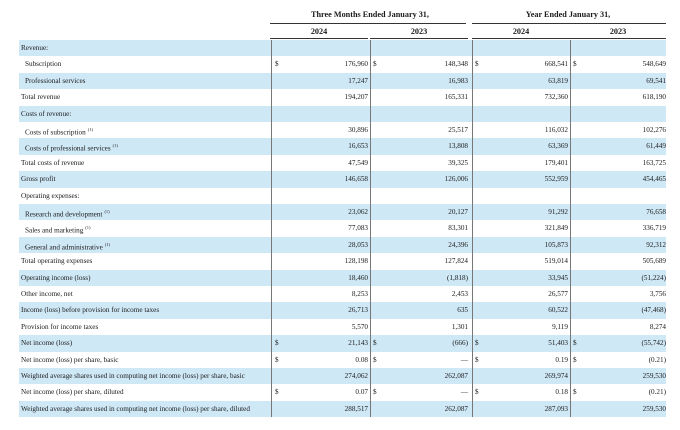 Image resolution: width=680 pixels, height=430 pixels. What do you see at coordinates (107, 211) in the screenshot?
I see `footnote-marker: (1)` at bounding box center [107, 211].